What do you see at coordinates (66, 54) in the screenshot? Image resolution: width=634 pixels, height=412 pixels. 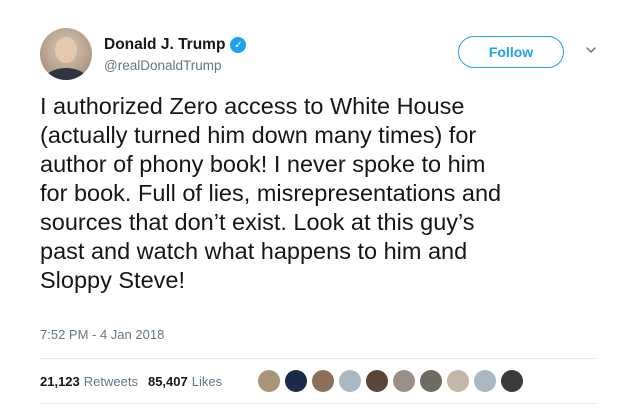 I see `profile-avatar` at bounding box center [66, 54].